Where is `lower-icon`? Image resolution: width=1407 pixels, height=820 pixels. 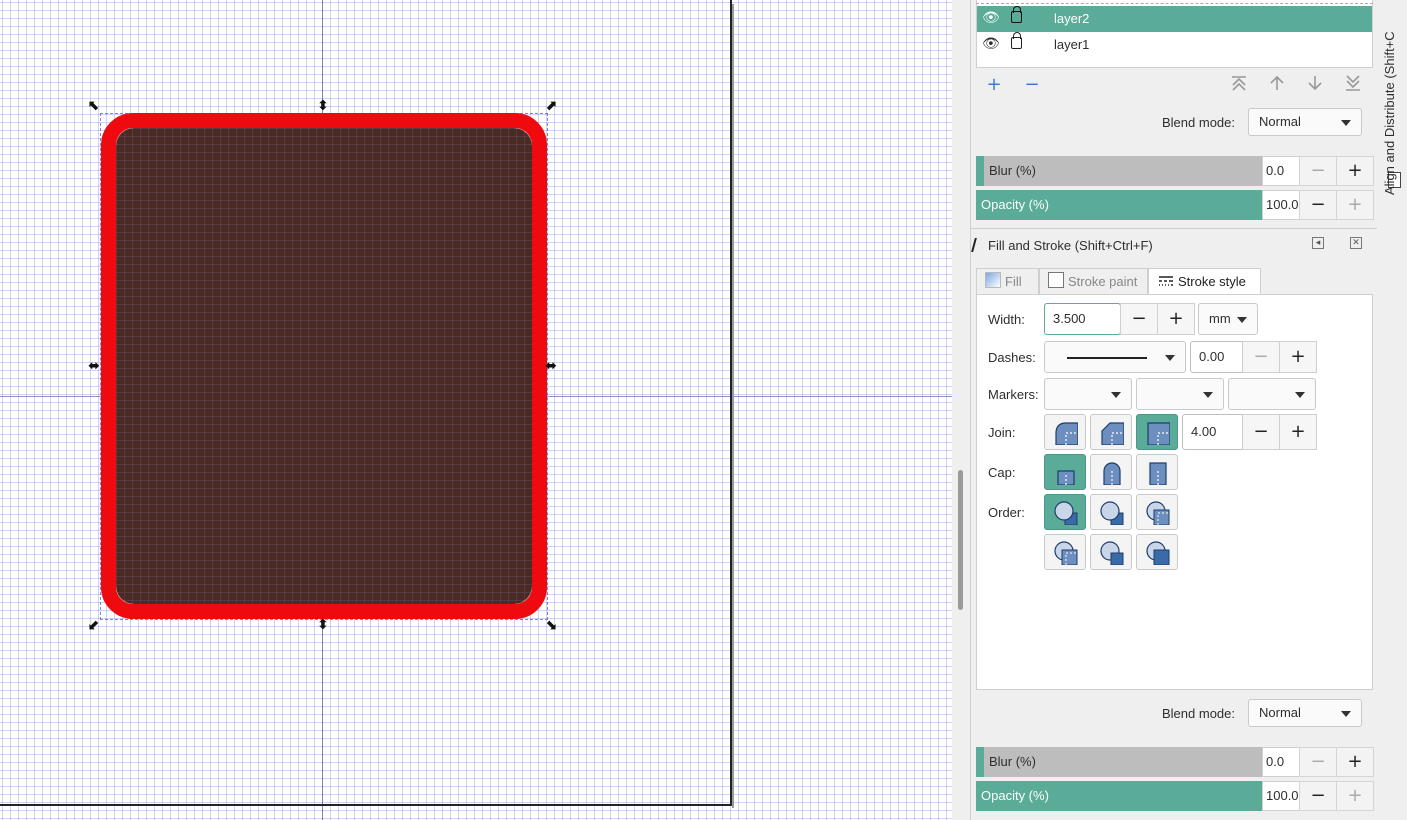
lower-icon is located at coordinates (1315, 83).